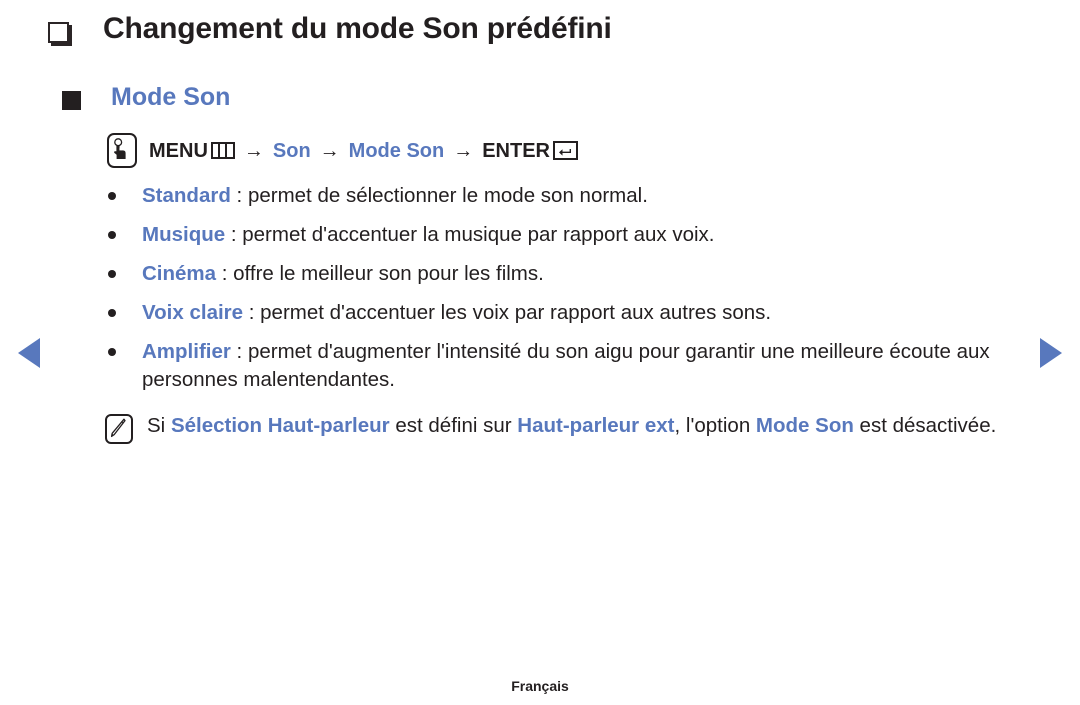 This screenshot has height=705, width=1080. I want to click on note-term-speaker-select: Sélection Haut-parleur, so click(280, 425).